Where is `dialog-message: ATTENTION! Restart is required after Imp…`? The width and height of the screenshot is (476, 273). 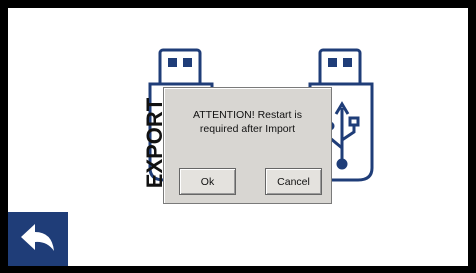
dialog-message: ATTENTION! Restart is required after Imp… is located at coordinates (247, 122).